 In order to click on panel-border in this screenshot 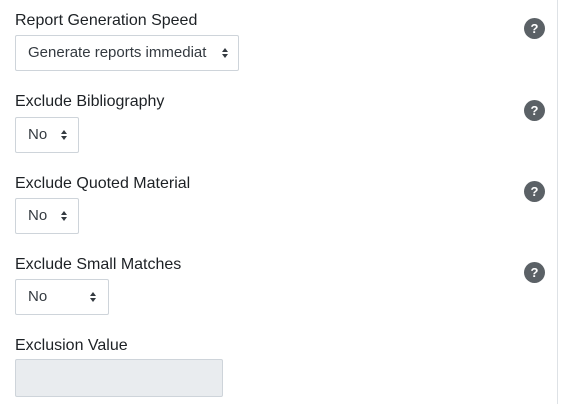, I will do `click(557, 202)`.